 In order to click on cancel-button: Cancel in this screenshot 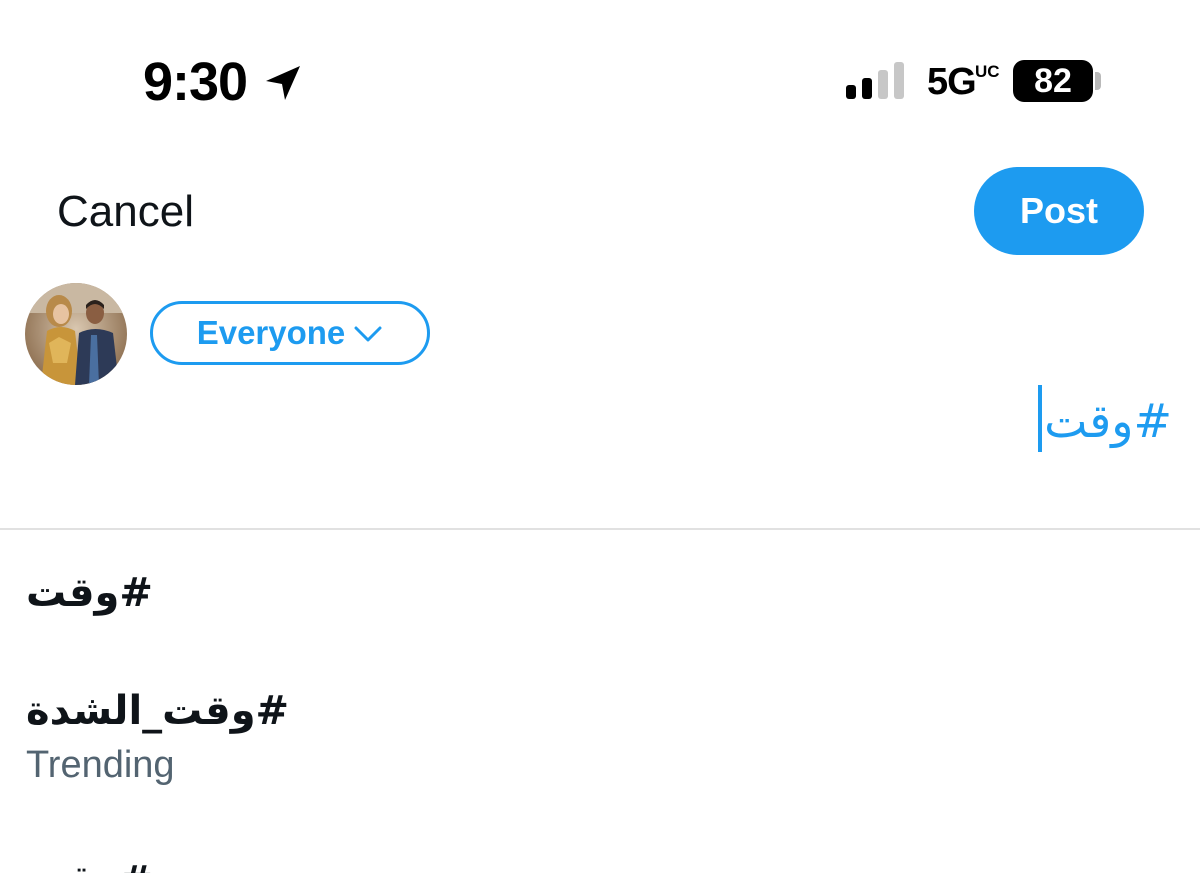, I will do `click(125, 212)`.